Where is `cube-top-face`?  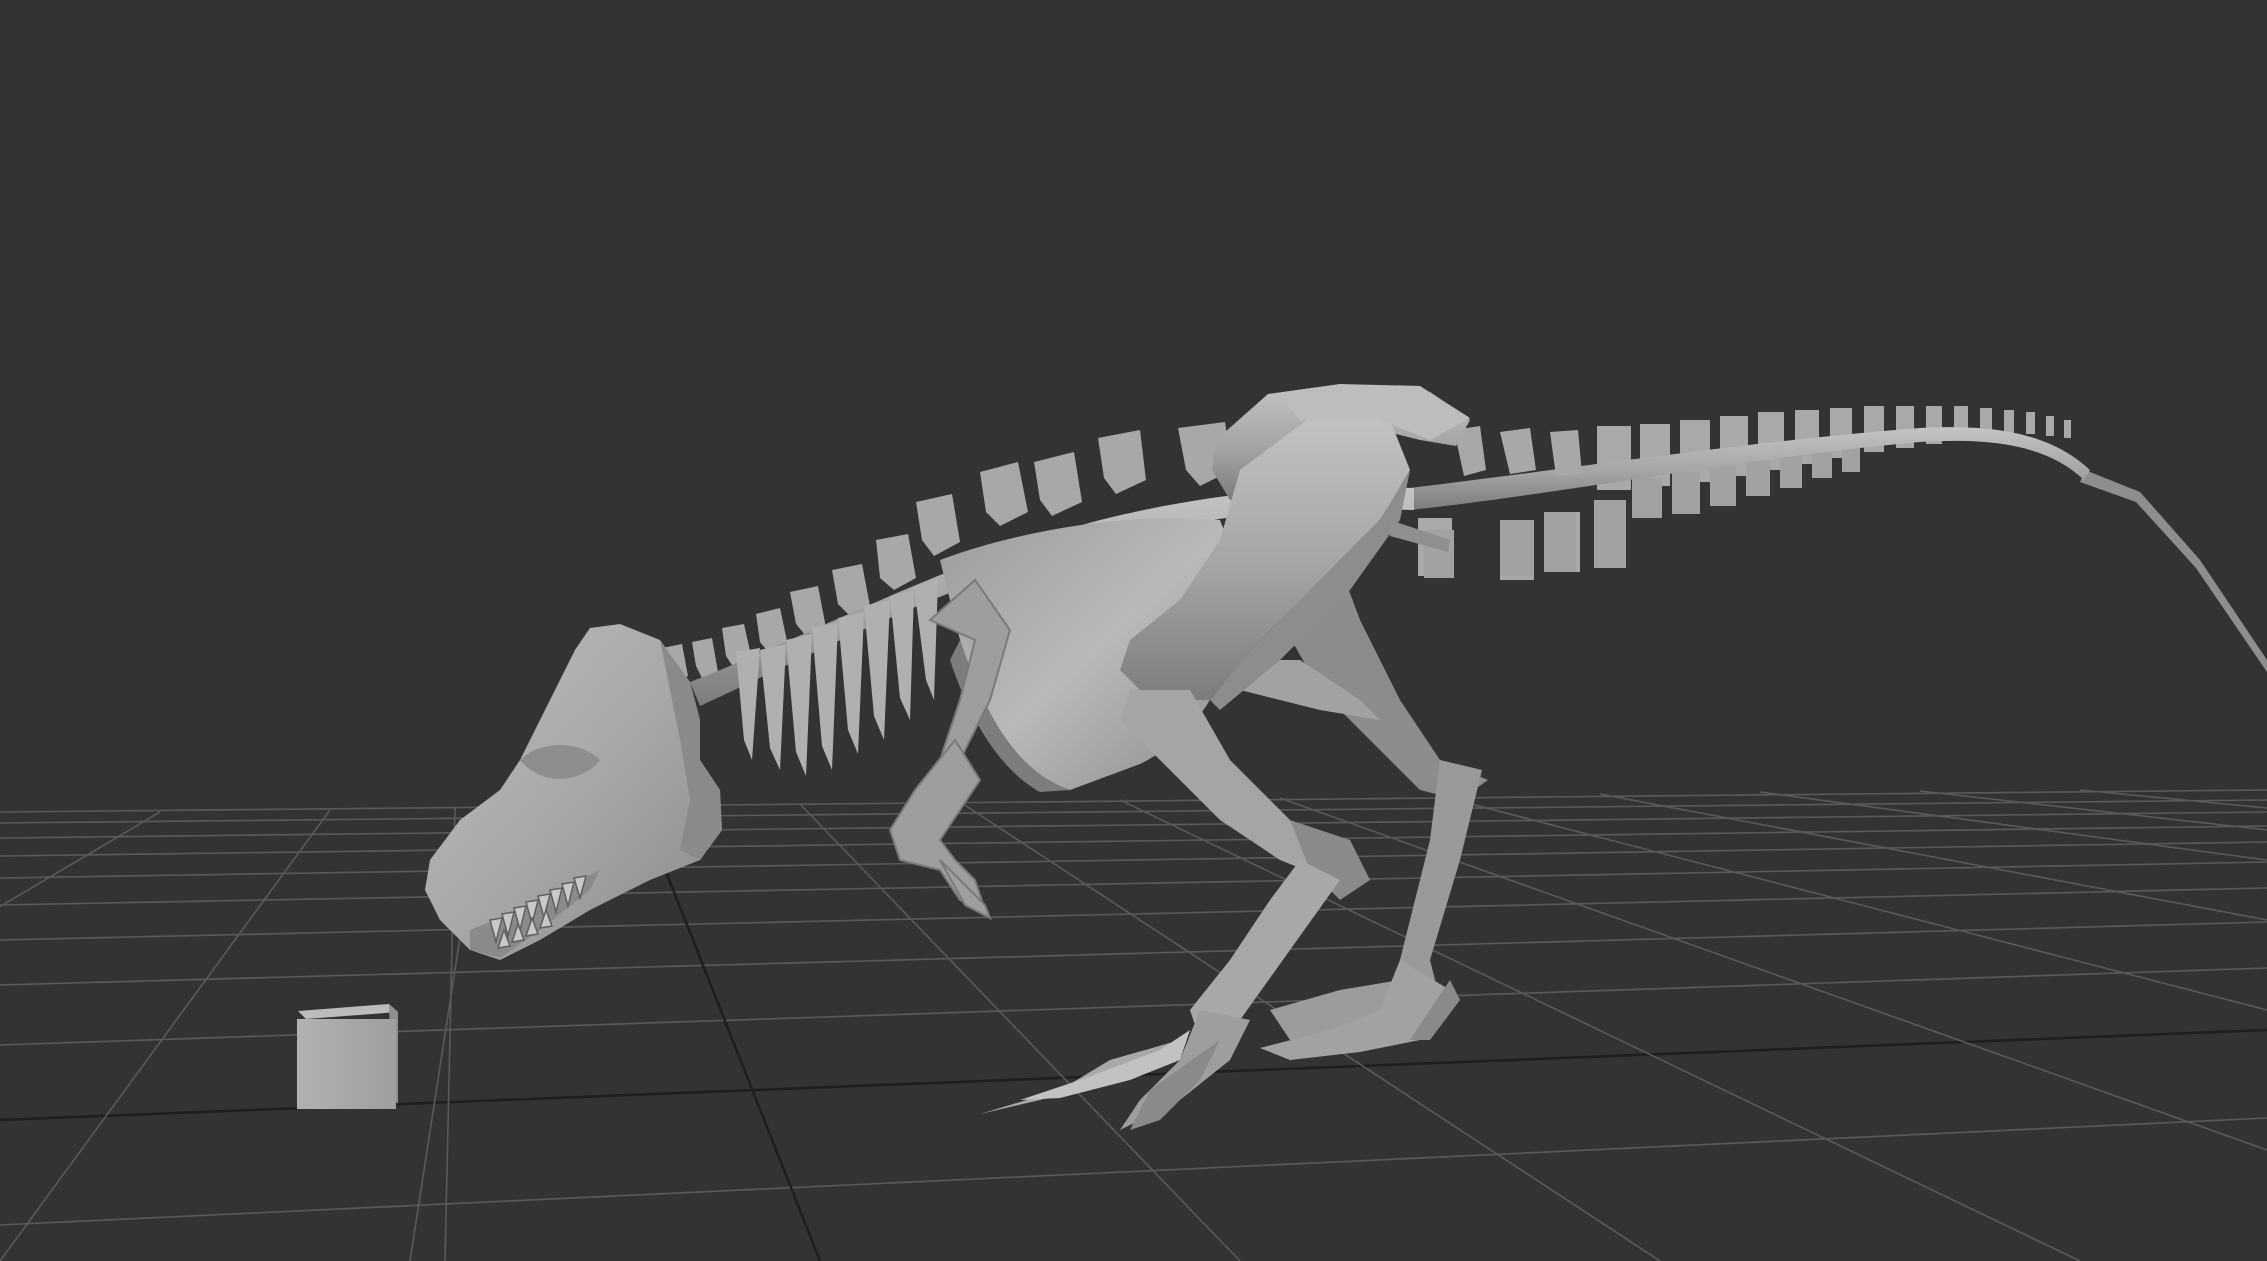 cube-top-face is located at coordinates (348, 1011).